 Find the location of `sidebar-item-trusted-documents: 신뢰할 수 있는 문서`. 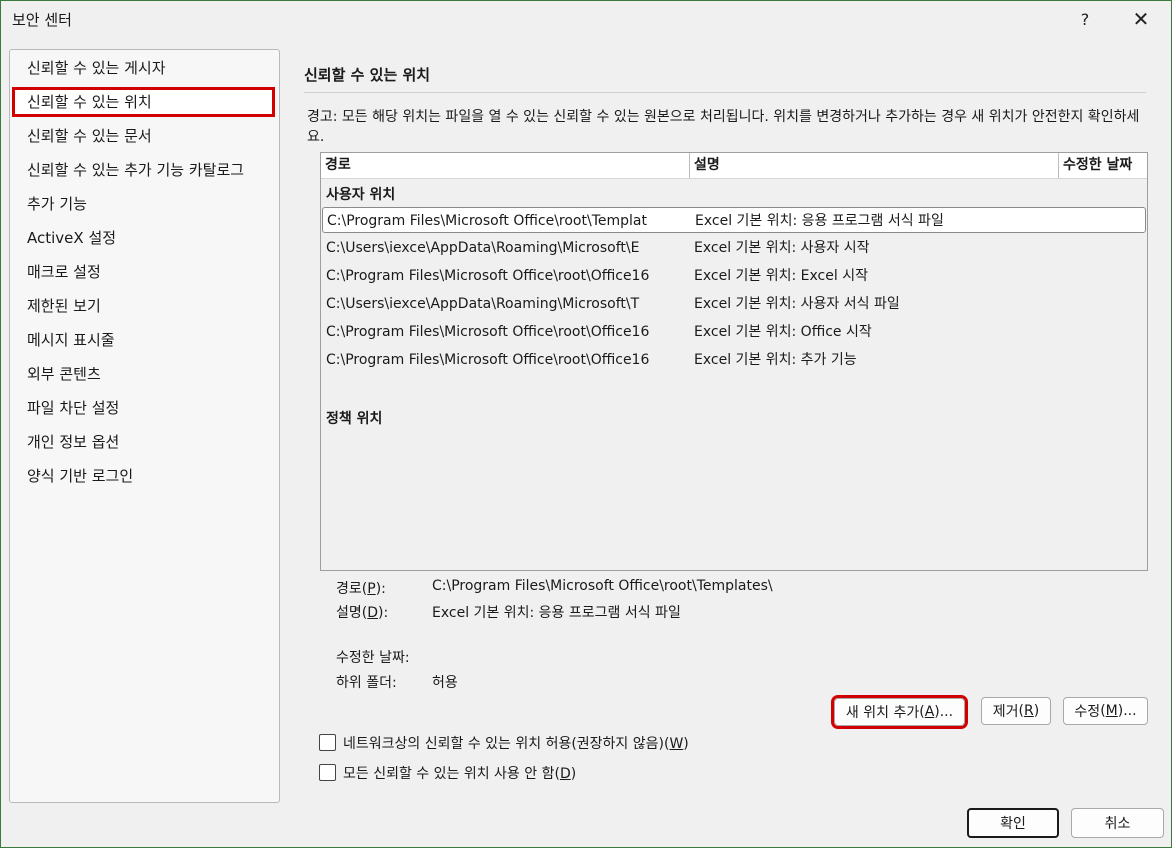

sidebar-item-trusted-documents: 신뢰할 수 있는 문서 is located at coordinates (143, 136).